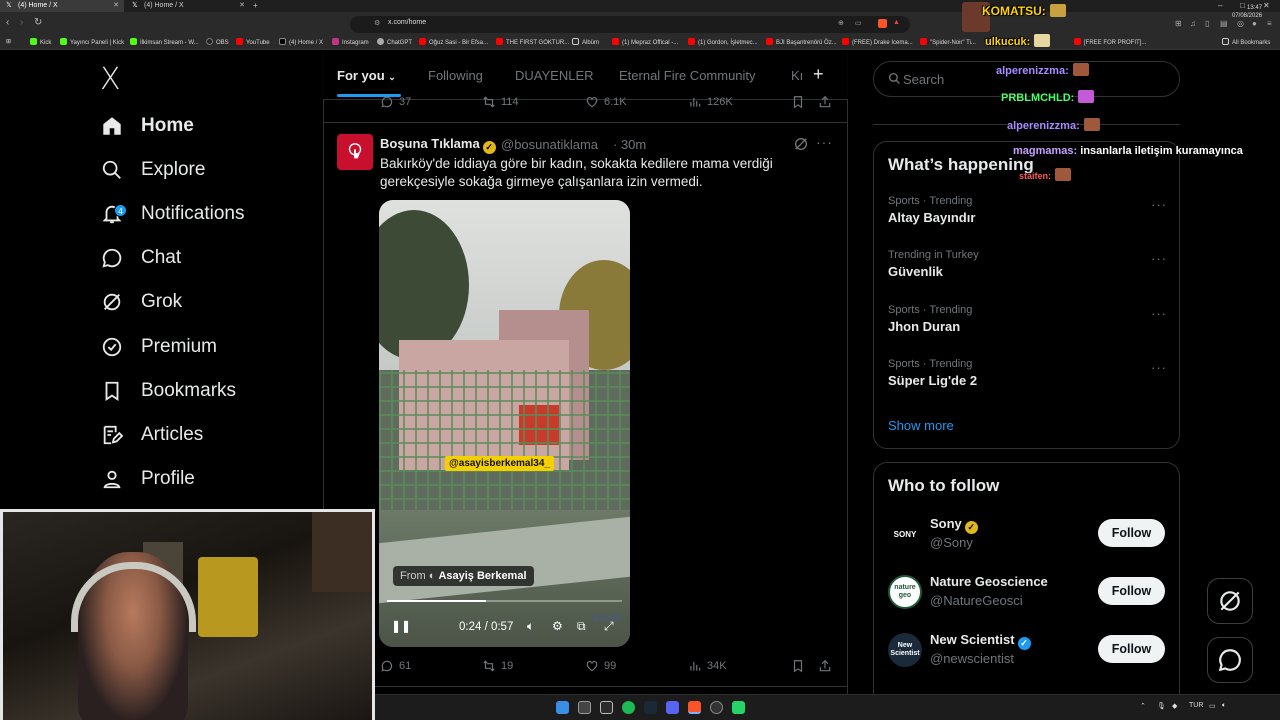 Image resolution: width=1280 pixels, height=720 pixels. I want to click on whatsapp-icon, so click(738, 707).